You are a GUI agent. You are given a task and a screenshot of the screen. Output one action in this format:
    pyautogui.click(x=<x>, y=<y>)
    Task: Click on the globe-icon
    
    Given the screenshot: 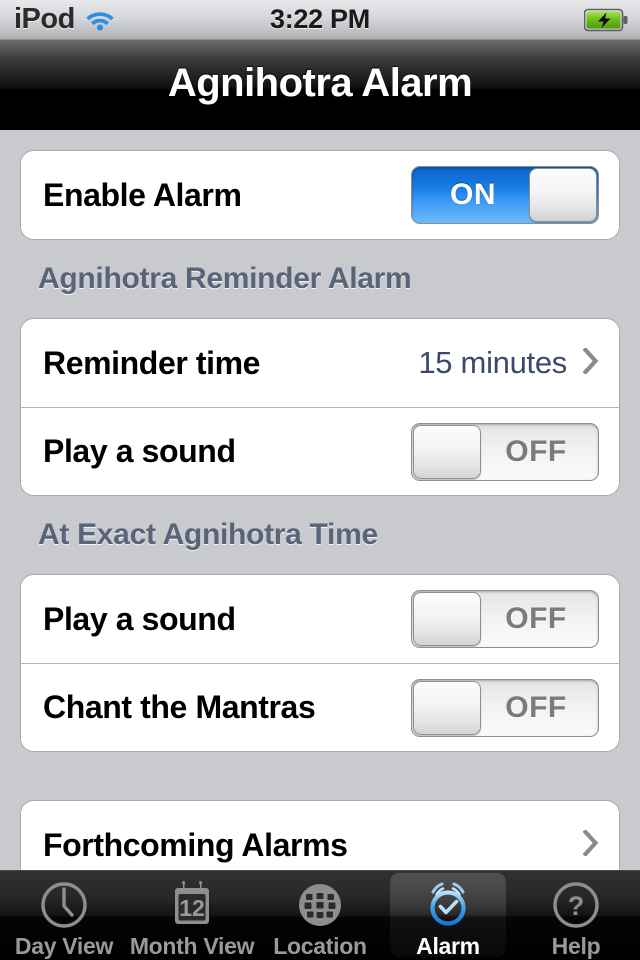 What is the action you would take?
    pyautogui.click(x=320, y=905)
    